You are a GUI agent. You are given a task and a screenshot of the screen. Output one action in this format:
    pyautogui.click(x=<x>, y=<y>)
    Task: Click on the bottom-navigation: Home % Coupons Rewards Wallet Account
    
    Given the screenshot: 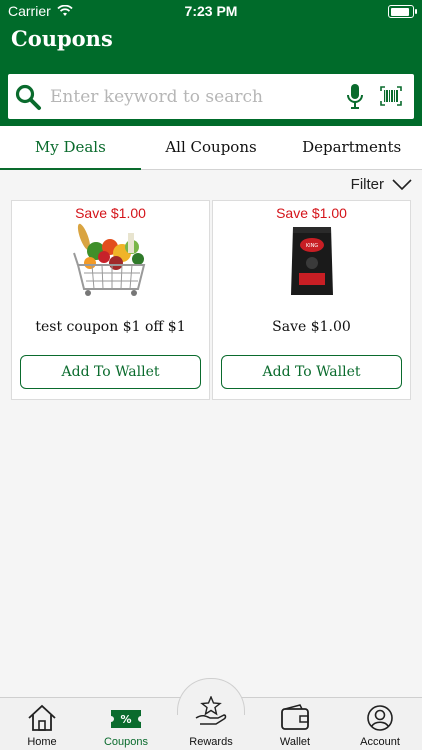 What is the action you would take?
    pyautogui.click(x=211, y=714)
    